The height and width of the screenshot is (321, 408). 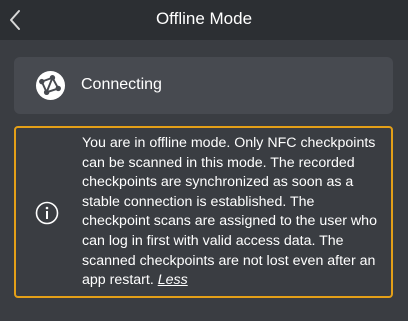 I want to click on page-title: Offline Mode, so click(x=204, y=18).